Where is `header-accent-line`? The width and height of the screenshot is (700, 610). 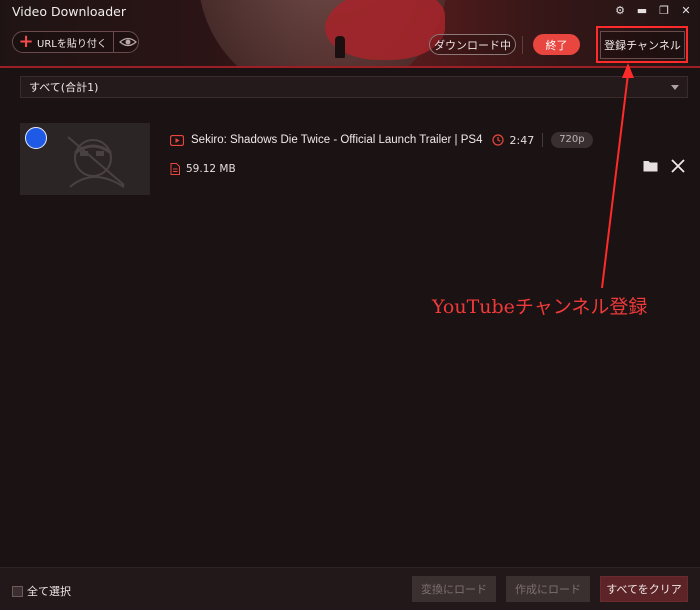
header-accent-line is located at coordinates (350, 67).